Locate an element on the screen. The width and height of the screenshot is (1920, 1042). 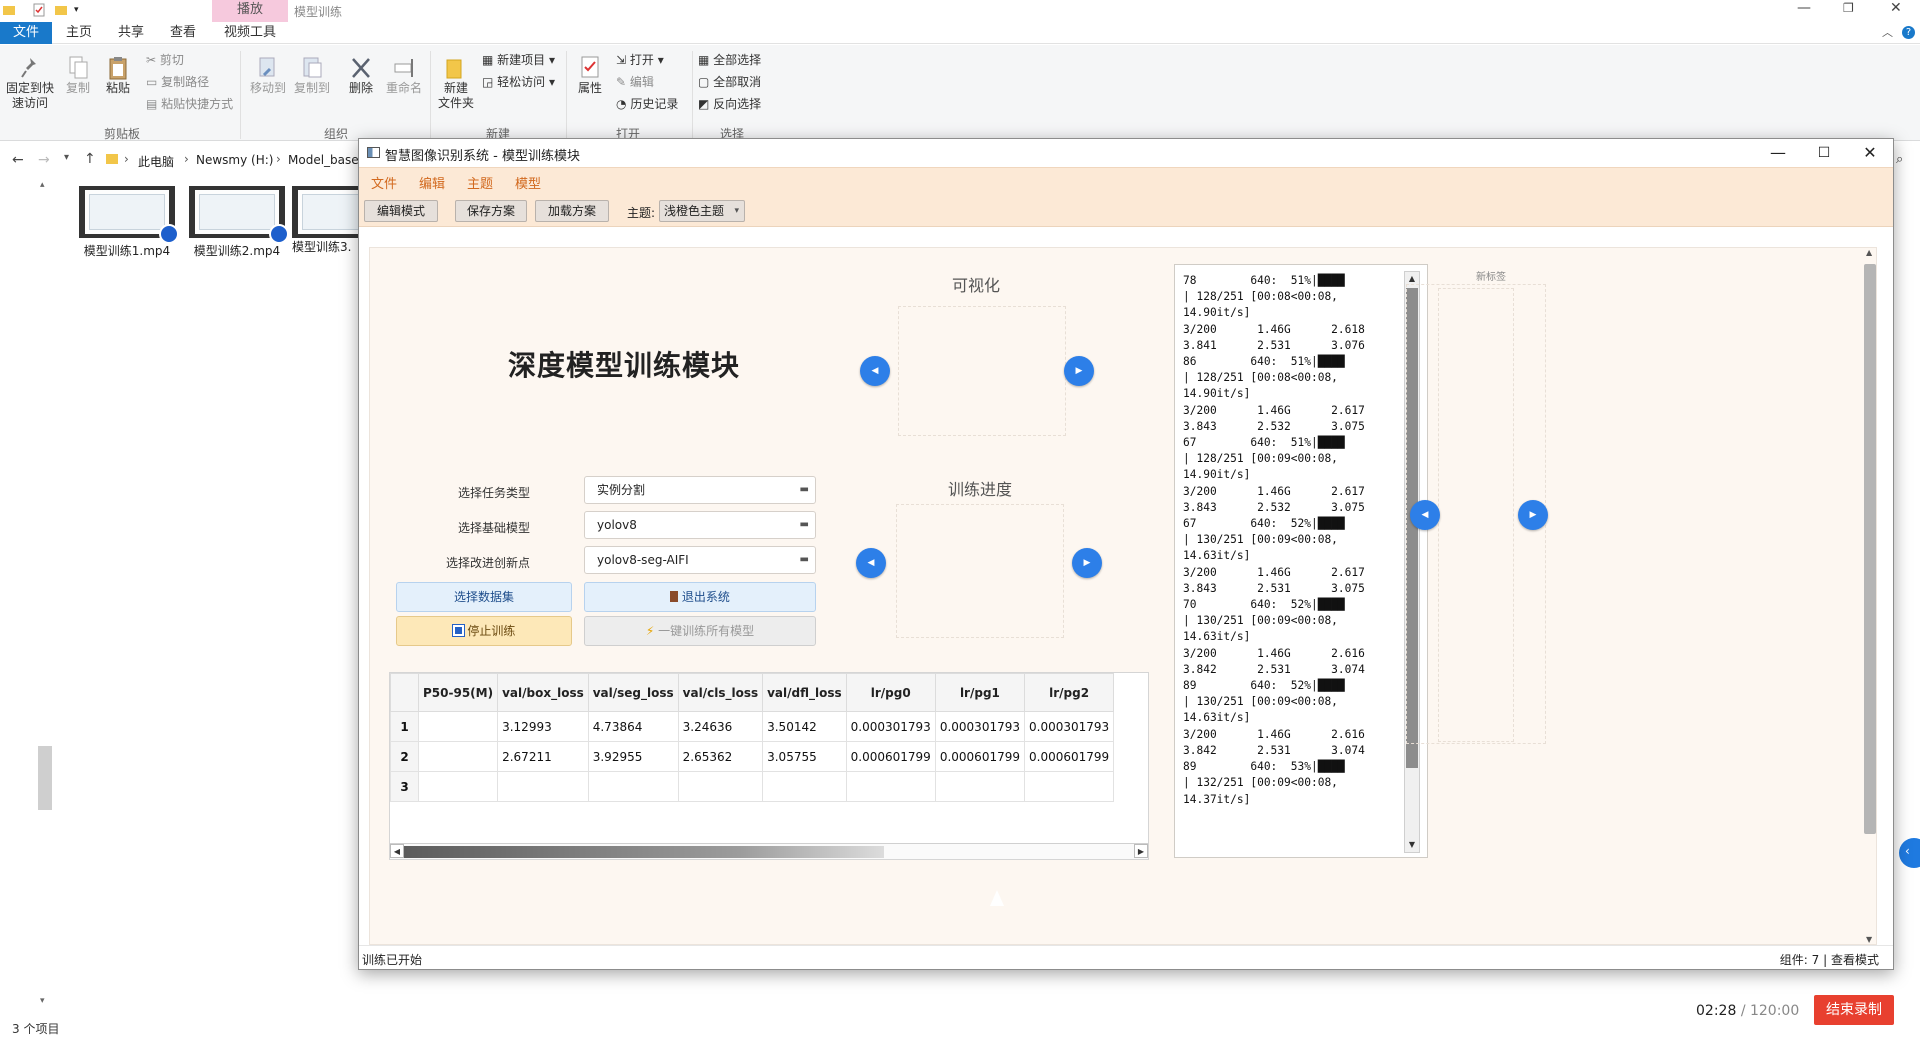
help-icon: ? is located at coordinates (1908, 32).